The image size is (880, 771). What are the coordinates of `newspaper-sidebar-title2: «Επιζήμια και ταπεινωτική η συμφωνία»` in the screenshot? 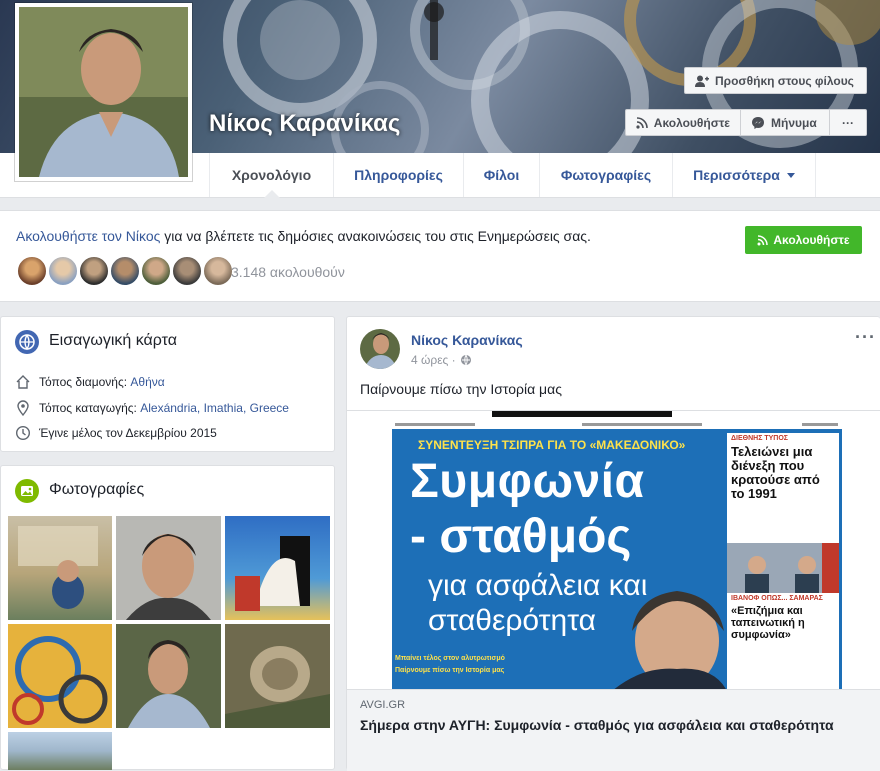 It's located at (768, 623).